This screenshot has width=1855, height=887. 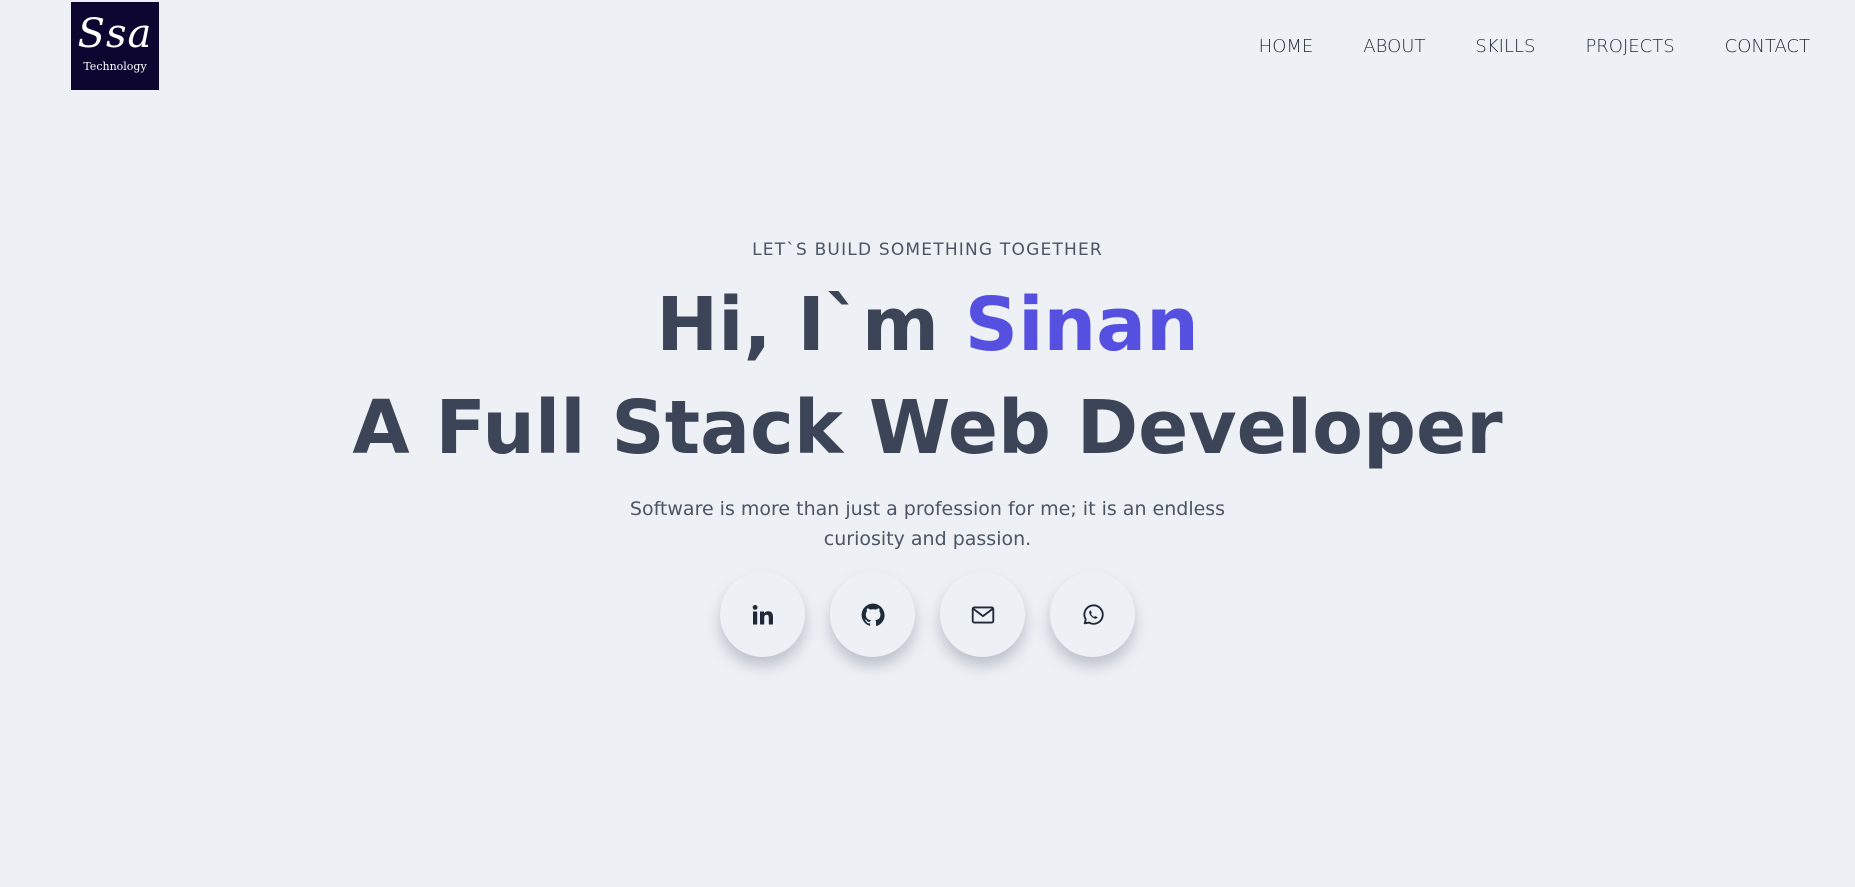 I want to click on linkedin-icon, so click(x=763, y=615).